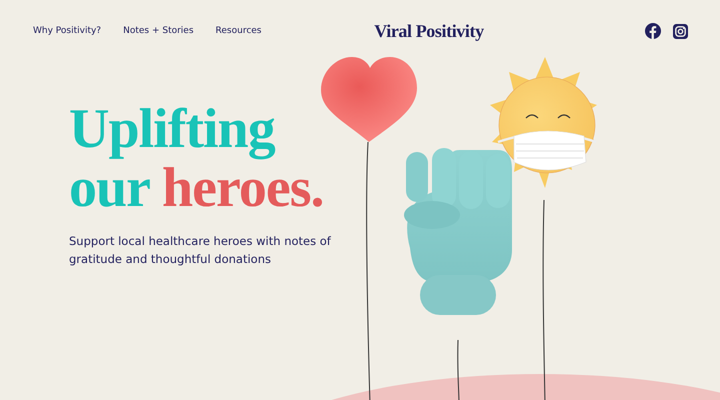 This screenshot has width=720, height=400. Describe the element at coordinates (652, 31) in the screenshot. I see `facebook-icon` at that location.